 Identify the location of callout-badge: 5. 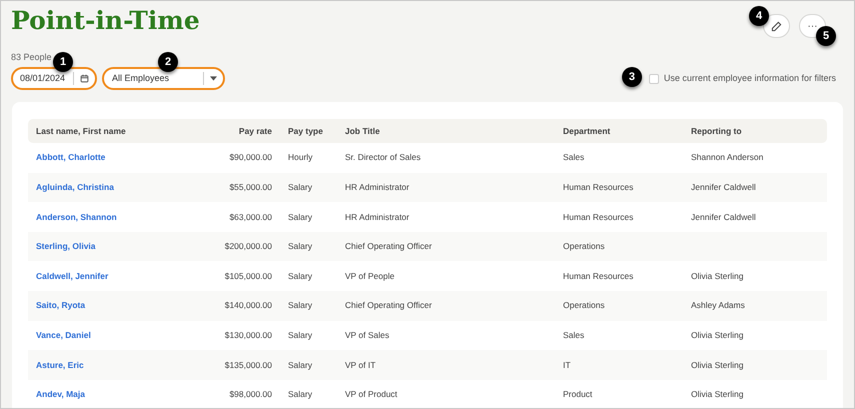
(826, 36).